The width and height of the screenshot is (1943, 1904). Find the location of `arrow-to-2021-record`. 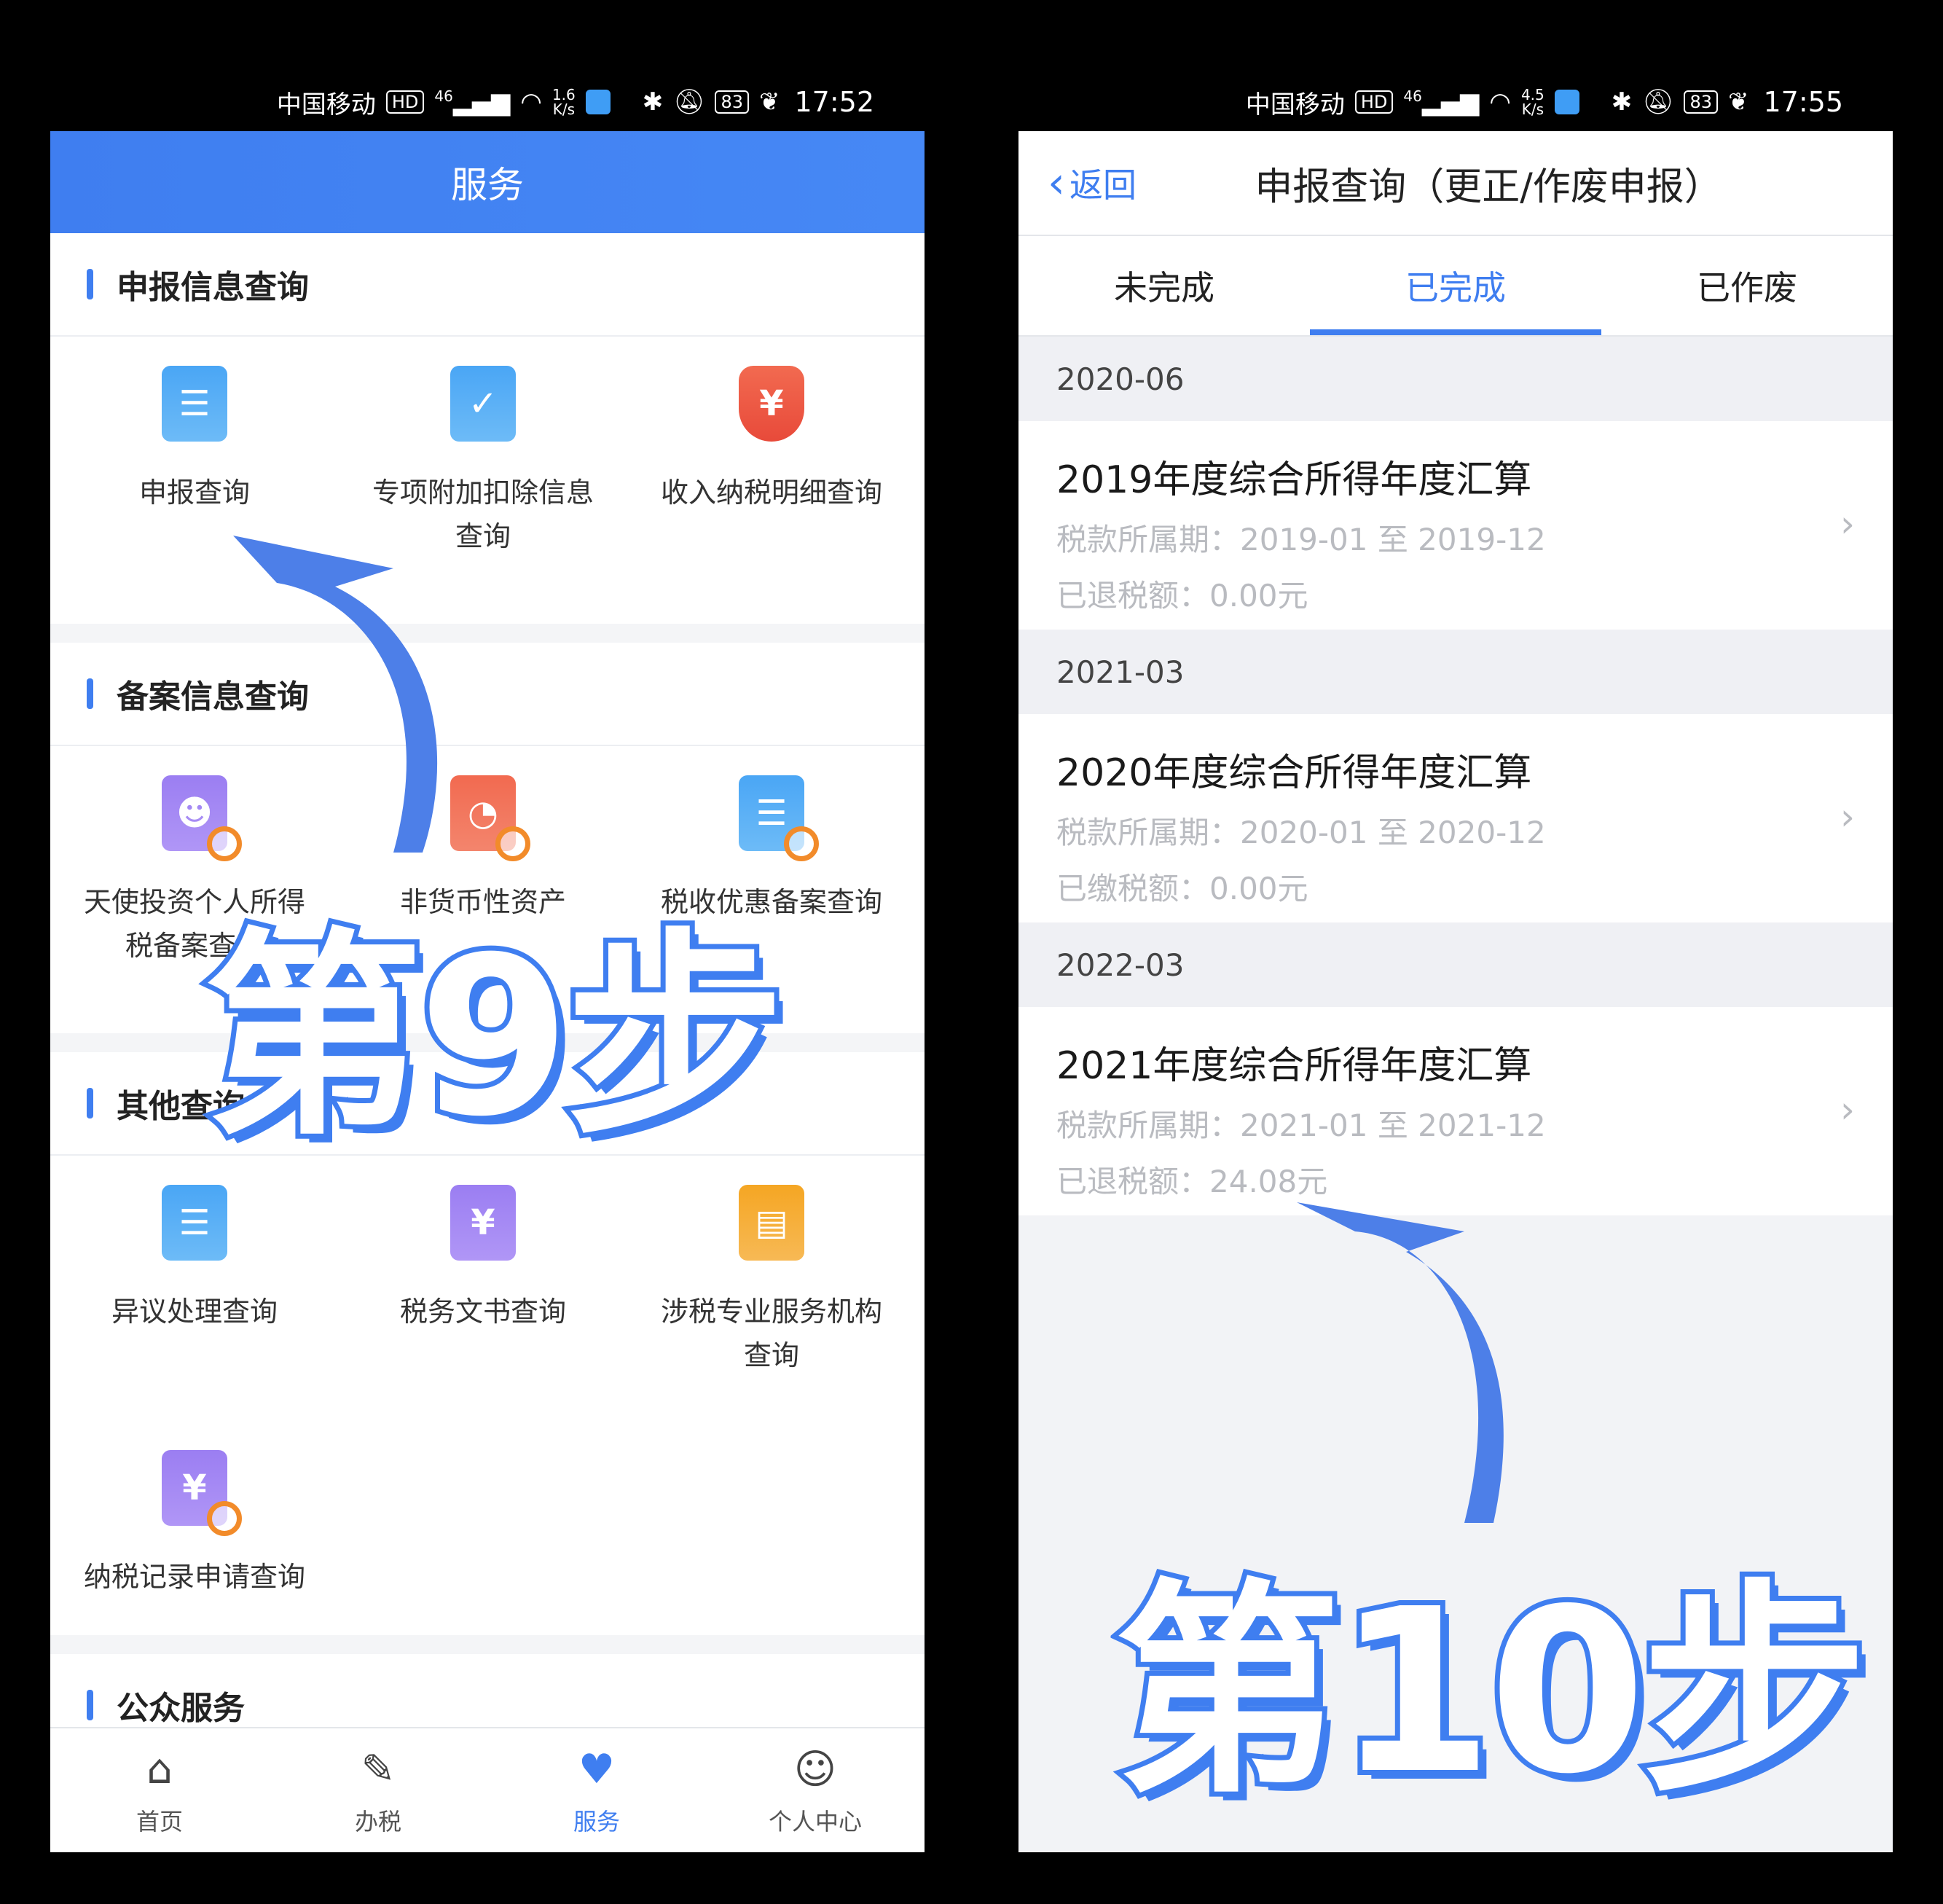

arrow-to-2021-record is located at coordinates (1400, 1362).